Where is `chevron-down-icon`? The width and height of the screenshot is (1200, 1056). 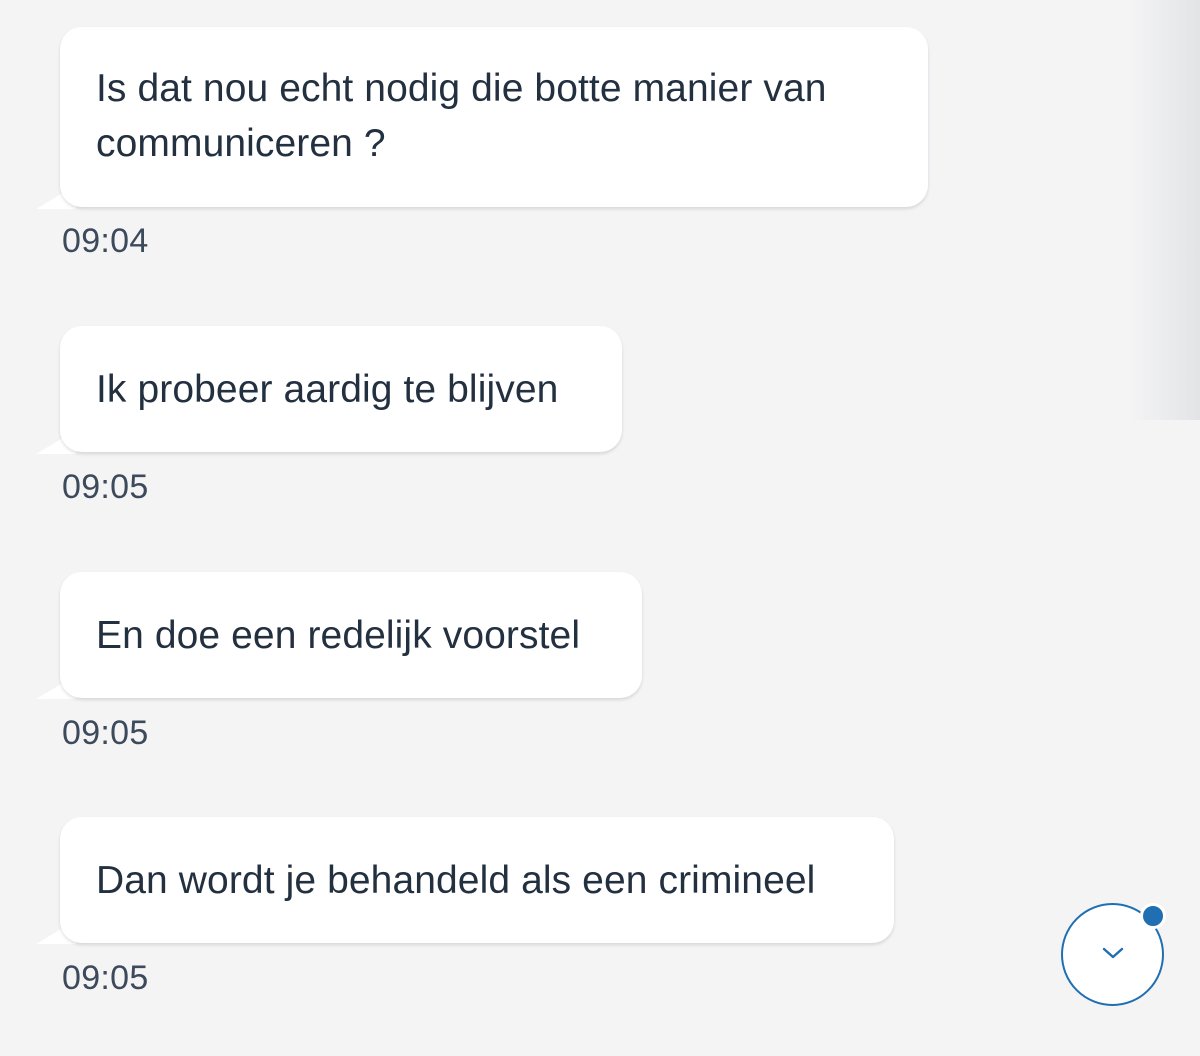 chevron-down-icon is located at coordinates (1113, 953).